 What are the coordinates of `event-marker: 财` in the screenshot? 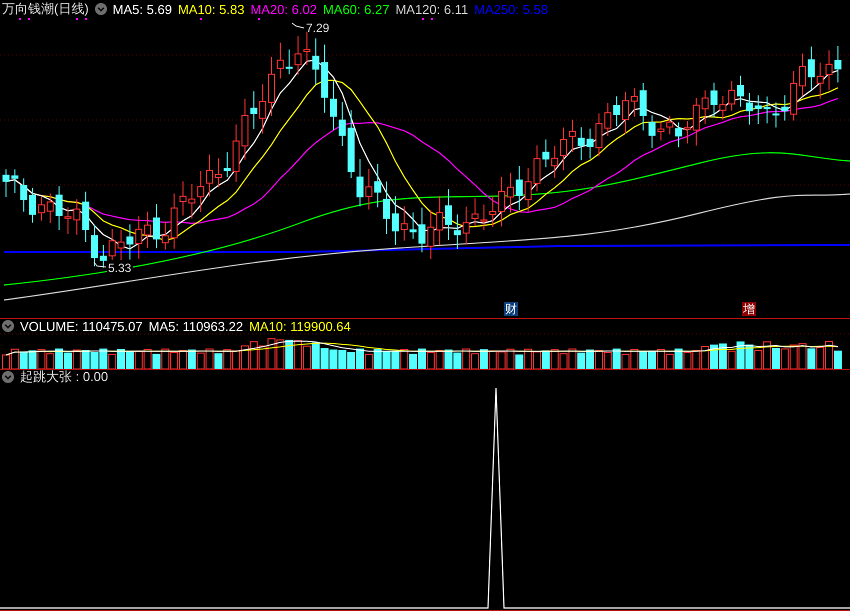 It's located at (511, 309).